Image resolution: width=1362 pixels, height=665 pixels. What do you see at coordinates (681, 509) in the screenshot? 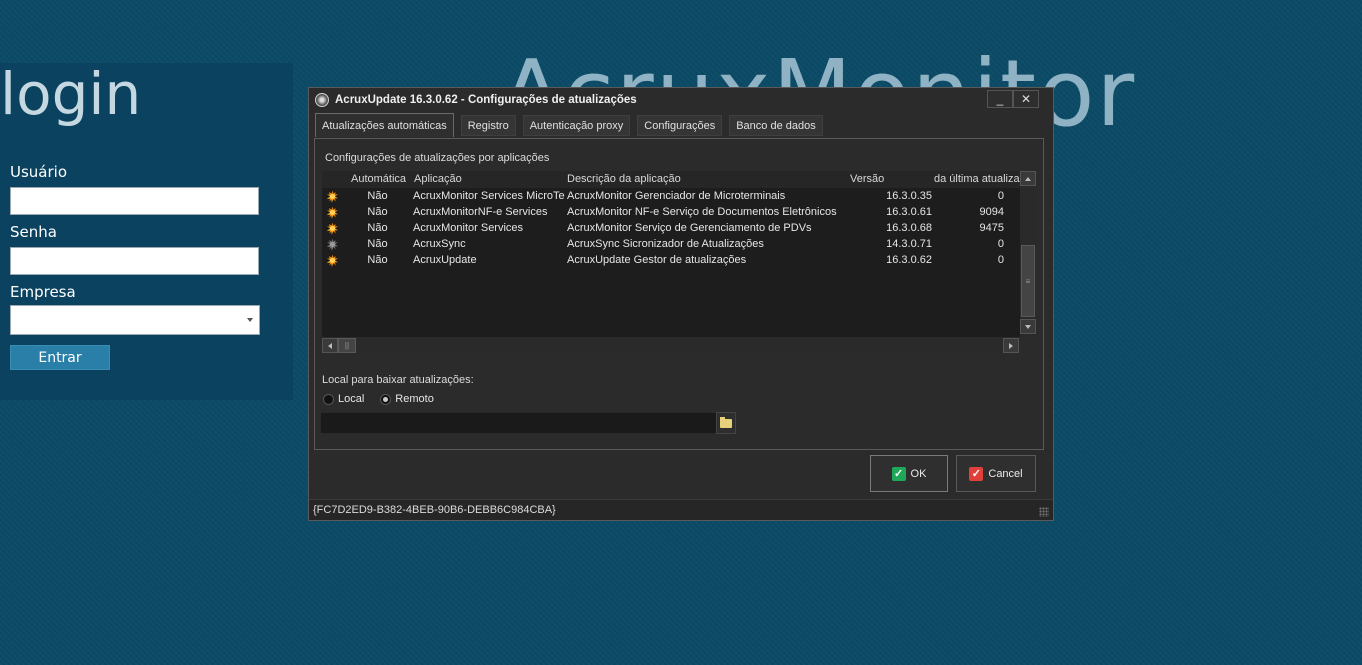
I see `status-bar: {FC7D2ED9-B382-4BEB-90B6-DEBB6C984CBA}` at bounding box center [681, 509].